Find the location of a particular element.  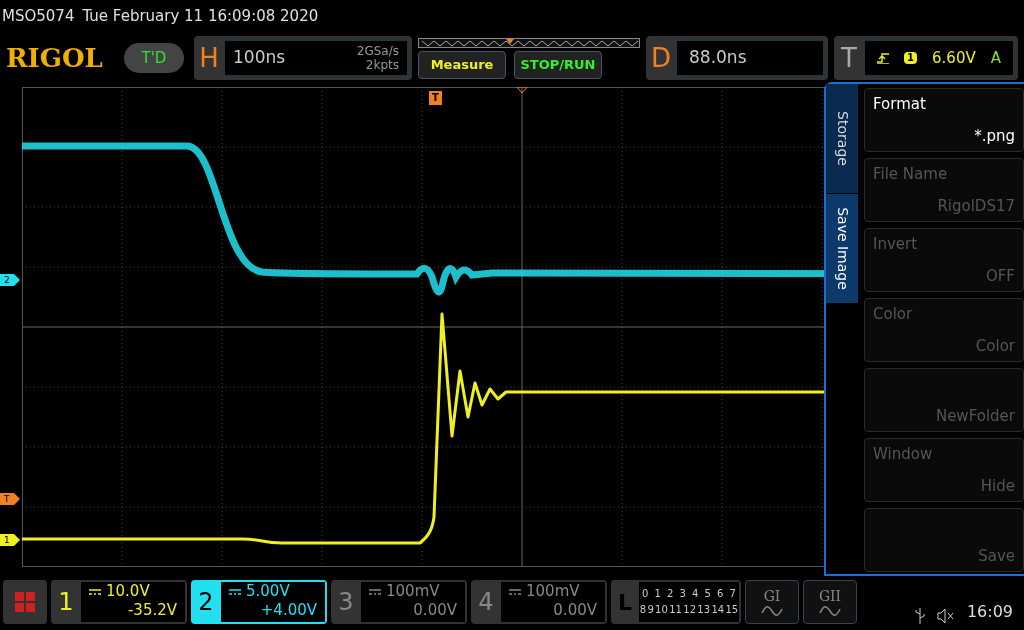

memory-waveform-icon is located at coordinates (529, 42).